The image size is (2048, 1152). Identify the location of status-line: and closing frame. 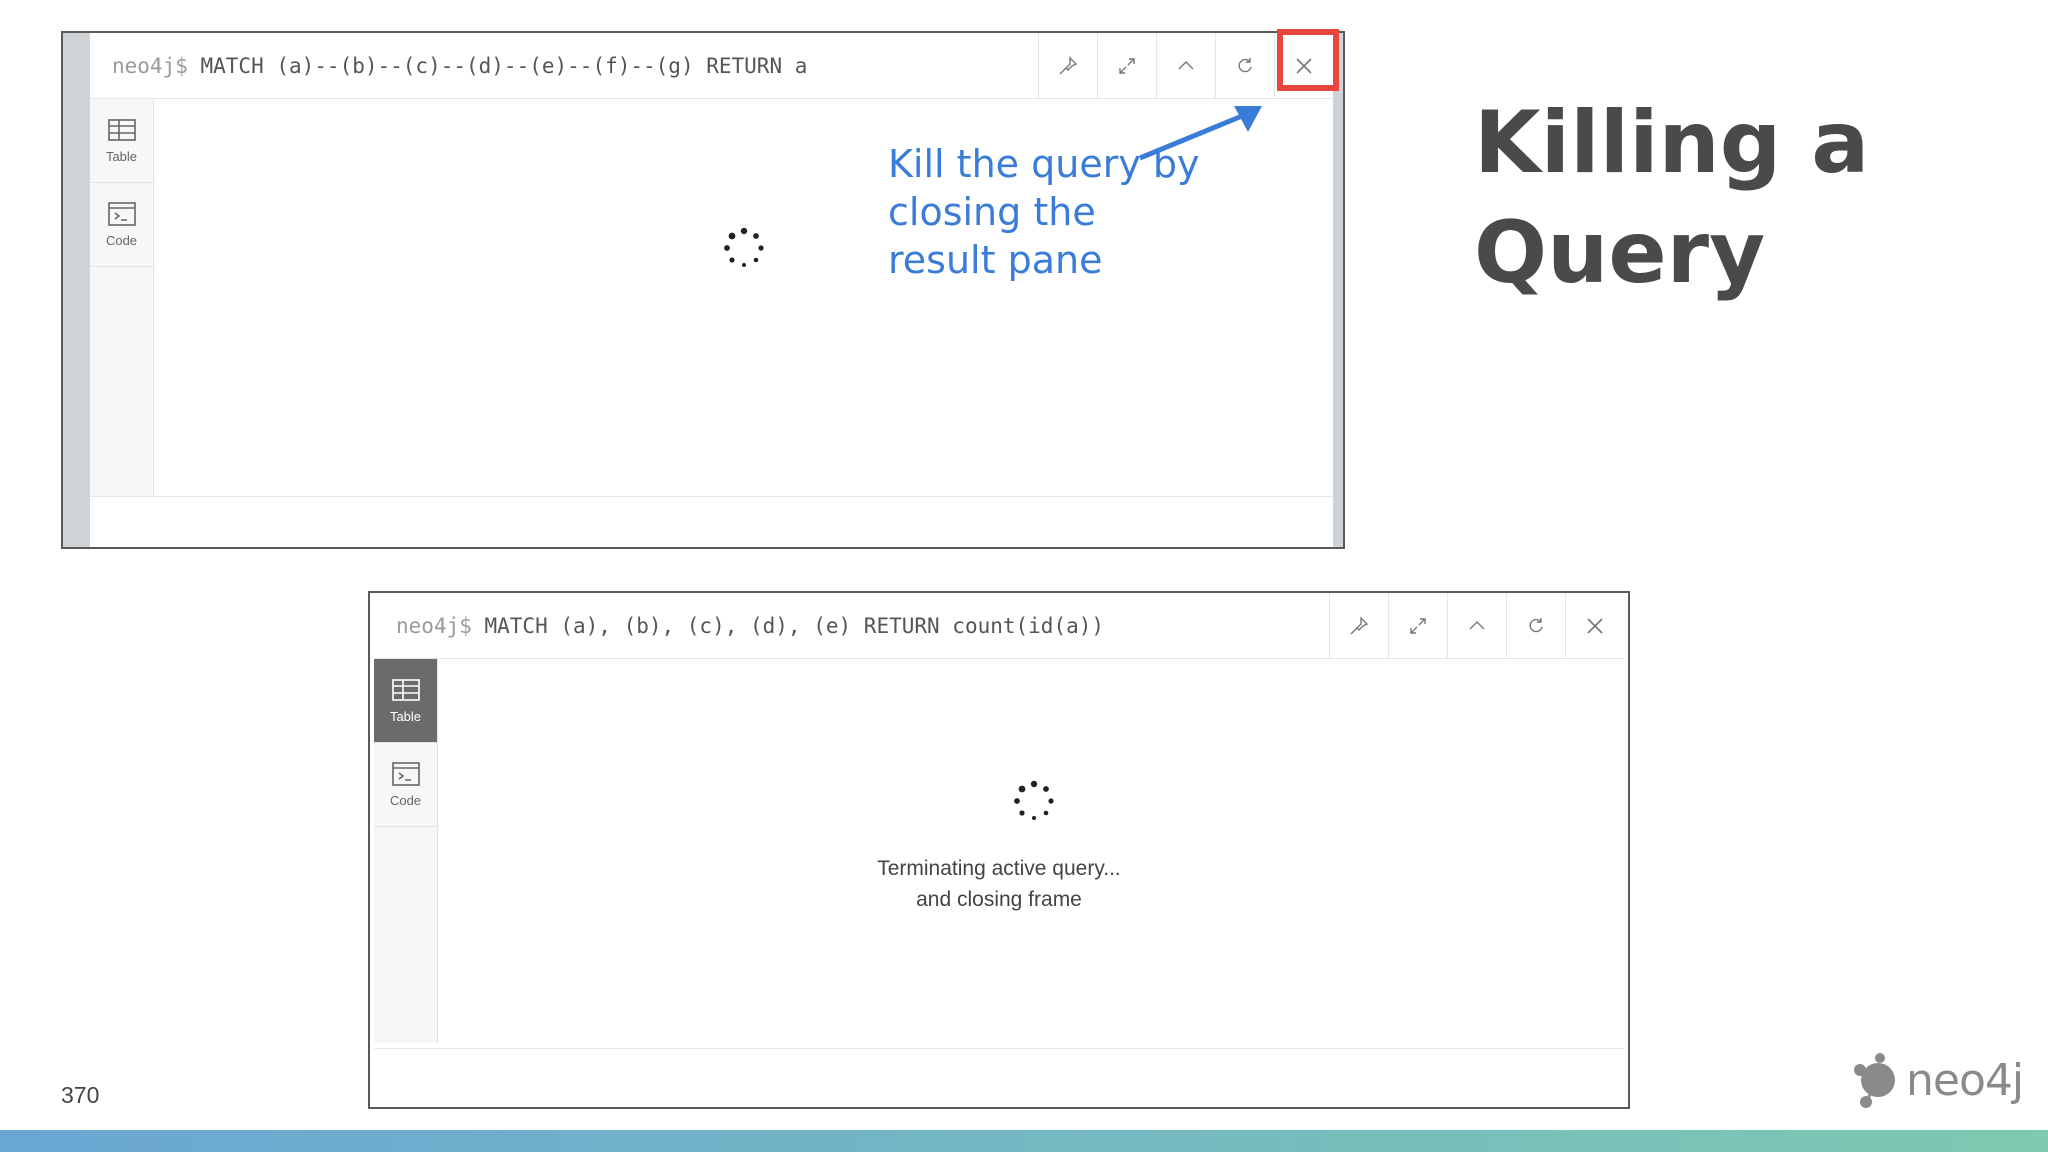
(999, 899).